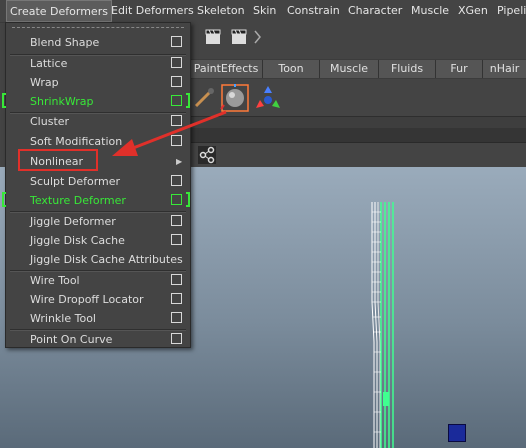 Image resolution: width=526 pixels, height=448 pixels. I want to click on annotation-arrow-icon, so click(169, 133).